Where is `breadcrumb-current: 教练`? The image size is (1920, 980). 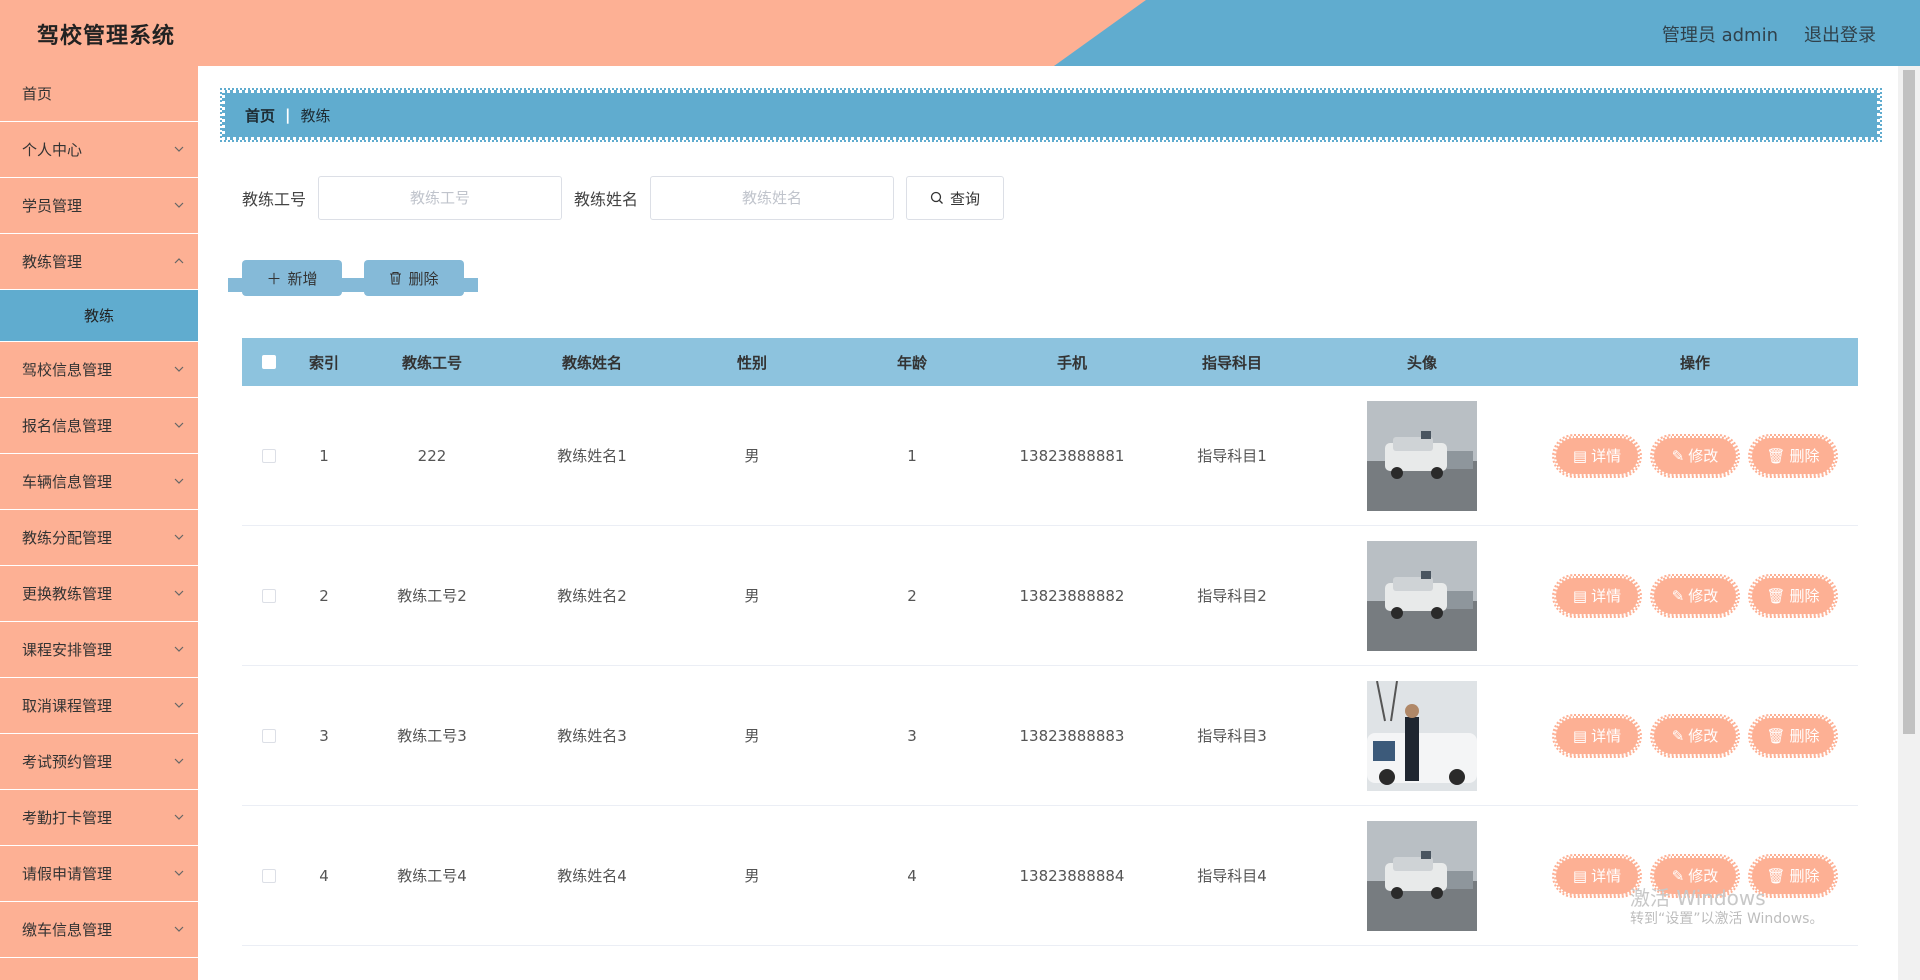 breadcrumb-current: 教练 is located at coordinates (315, 115).